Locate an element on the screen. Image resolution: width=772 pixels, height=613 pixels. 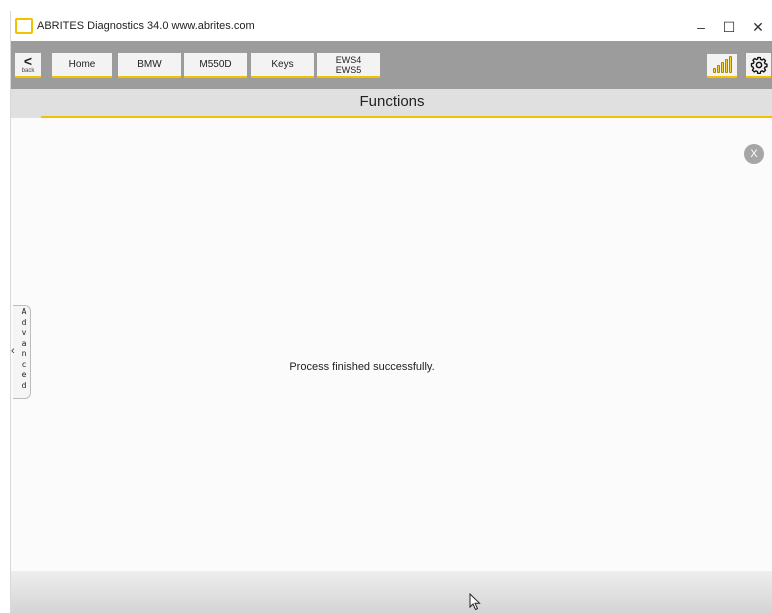
mouse-cursor-icon is located at coordinates (475, 602).